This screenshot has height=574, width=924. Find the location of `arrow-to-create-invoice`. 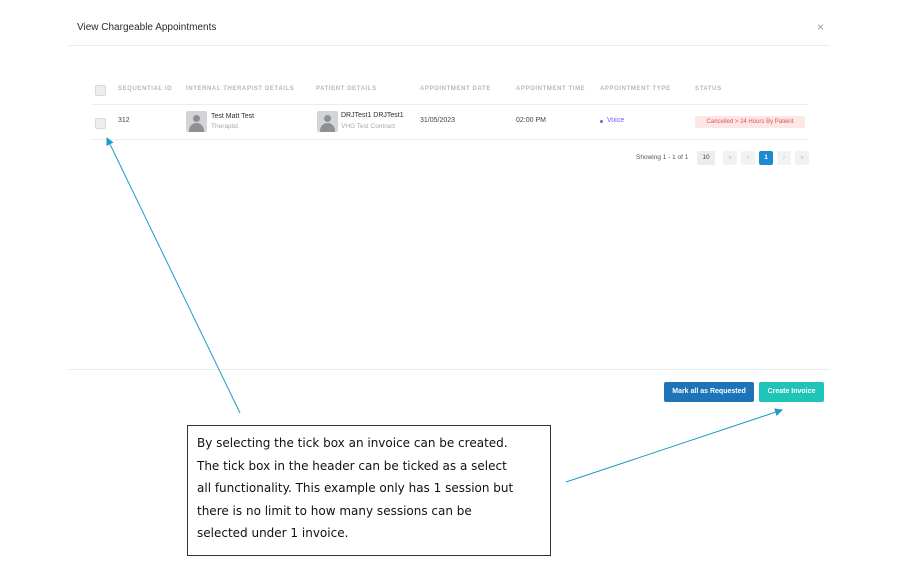

arrow-to-create-invoice is located at coordinates (674, 445).